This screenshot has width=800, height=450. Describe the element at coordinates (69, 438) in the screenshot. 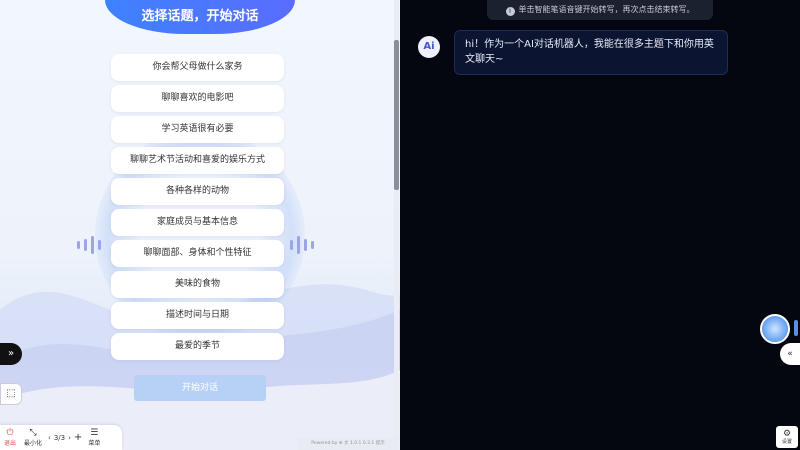

I see `next-page-icon: ›` at that location.